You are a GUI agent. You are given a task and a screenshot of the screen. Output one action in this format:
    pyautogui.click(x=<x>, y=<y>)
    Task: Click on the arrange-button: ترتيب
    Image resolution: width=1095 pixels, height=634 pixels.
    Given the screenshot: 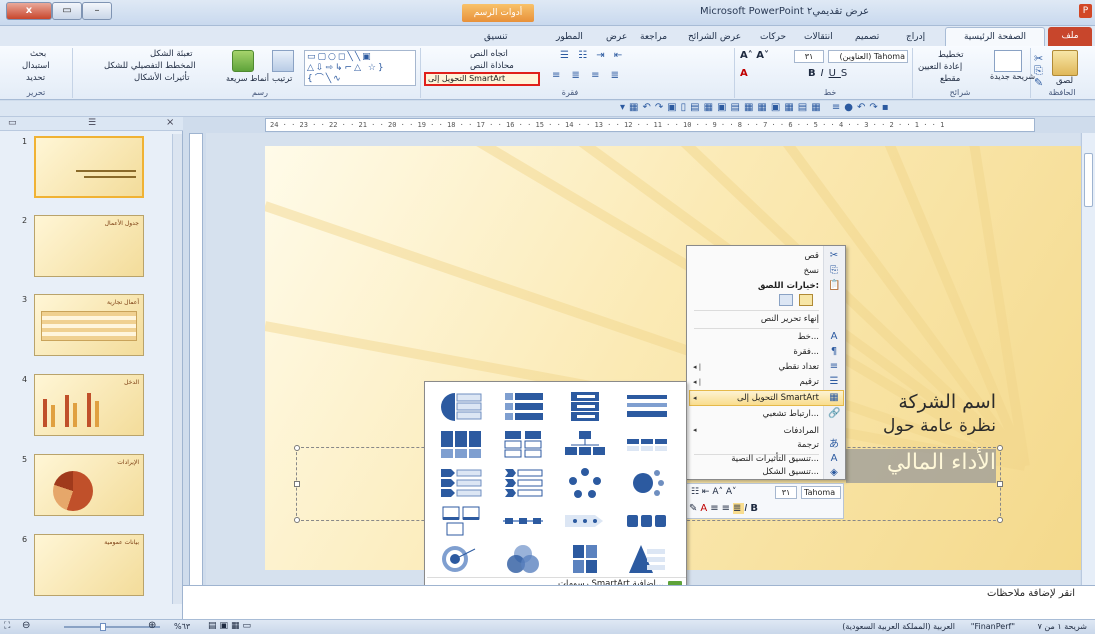 What is the action you would take?
    pyautogui.click(x=282, y=79)
    